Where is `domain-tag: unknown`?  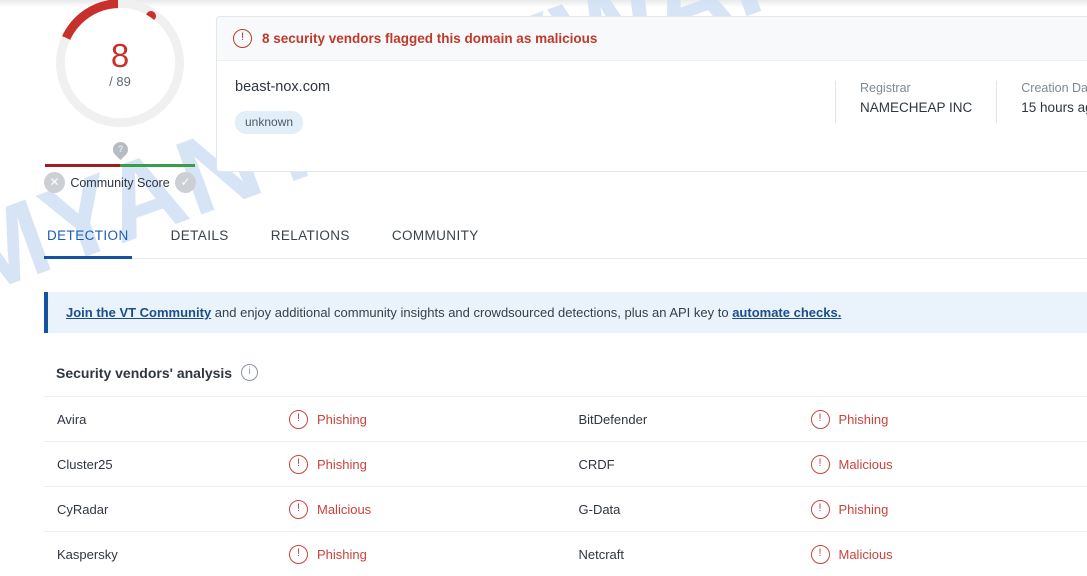 domain-tag: unknown is located at coordinates (269, 122).